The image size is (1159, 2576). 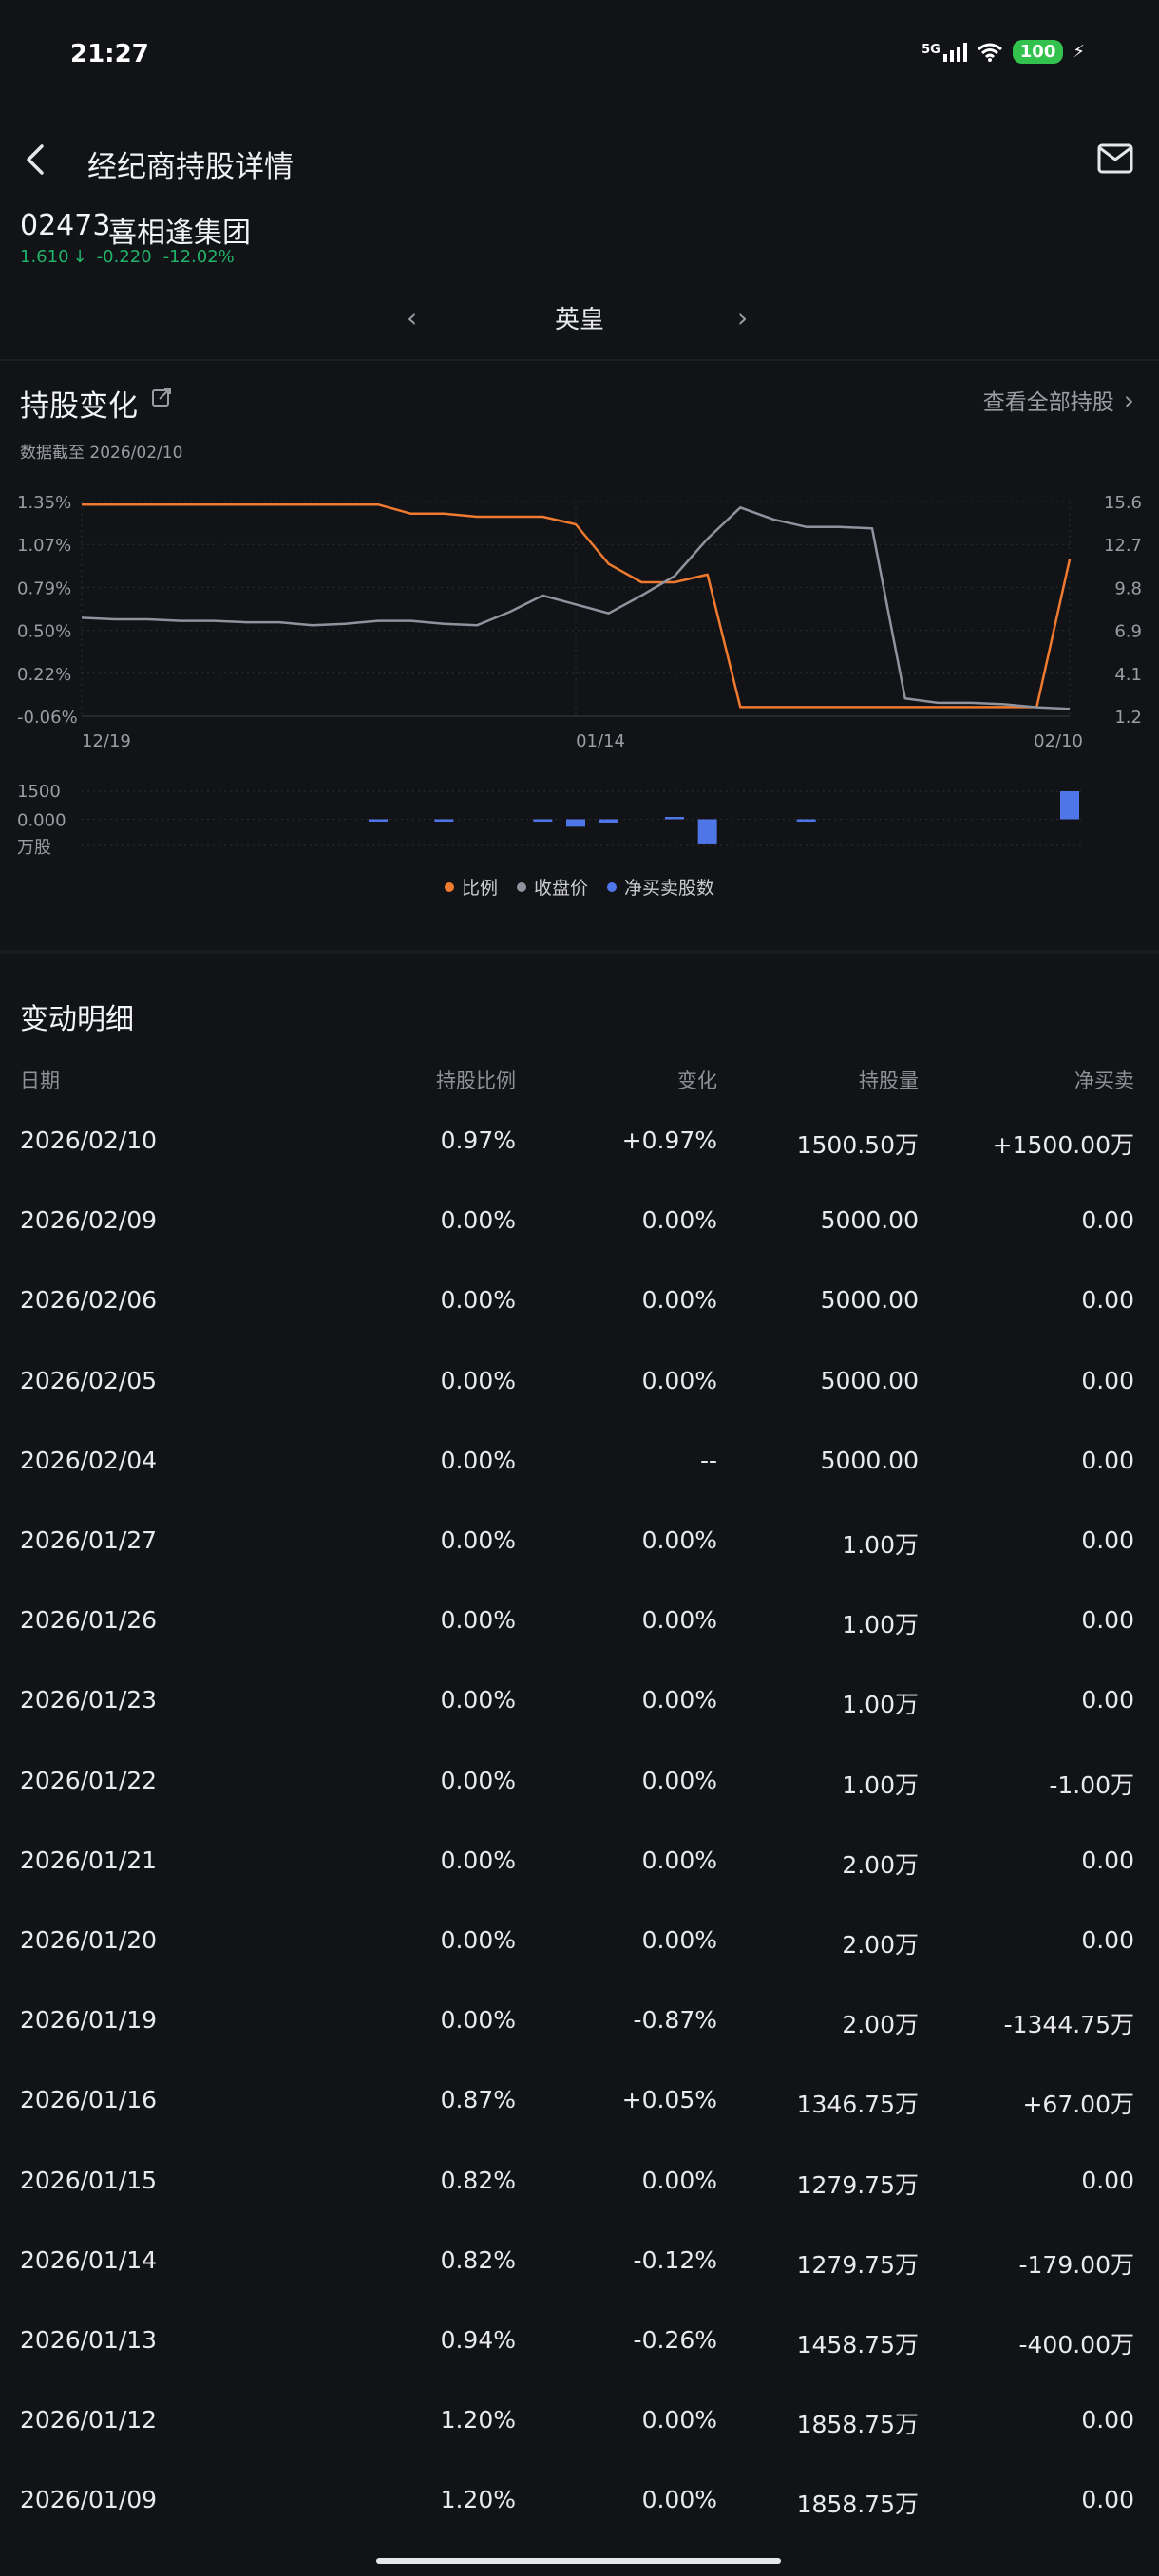 I want to click on view-all-holdings-link: 查看全部持股 ›, so click(x=1058, y=400).